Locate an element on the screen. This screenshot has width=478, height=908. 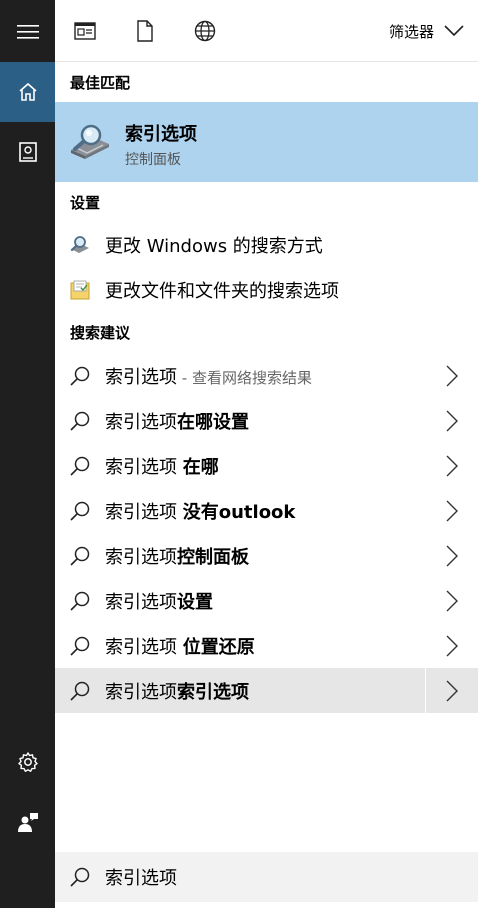
suggestion-bold: 控制面板 is located at coordinates (213, 557).